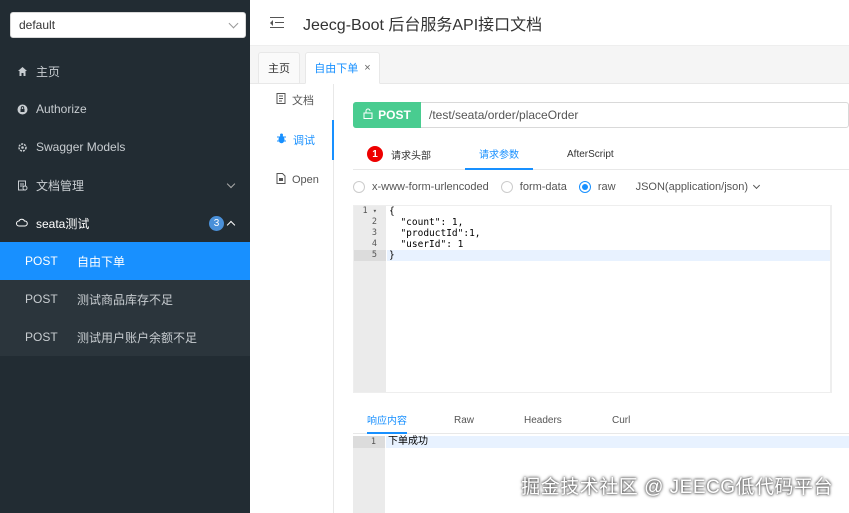 This screenshot has width=849, height=513. I want to click on sidebar-item-label: Swagger Models, so click(81, 147).